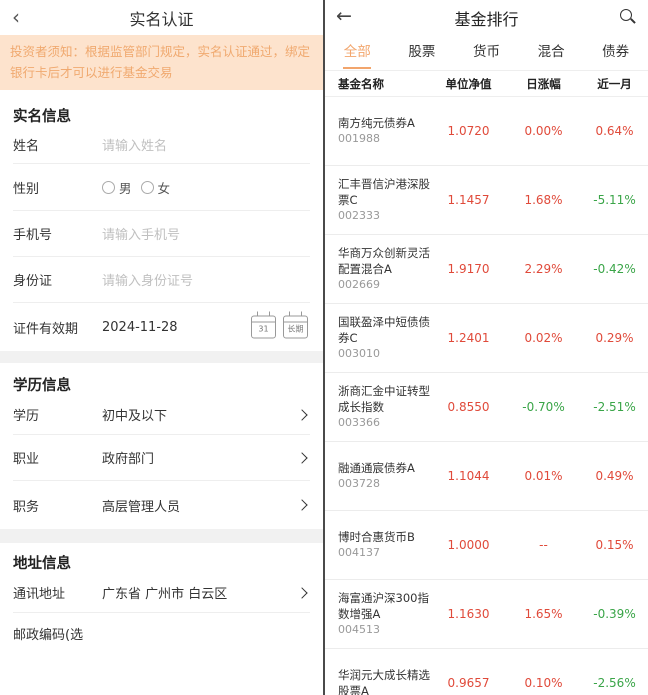 This screenshot has height=695, width=648. Describe the element at coordinates (376, 537) in the screenshot. I see `fund-name: 博时合惠货币B` at that location.